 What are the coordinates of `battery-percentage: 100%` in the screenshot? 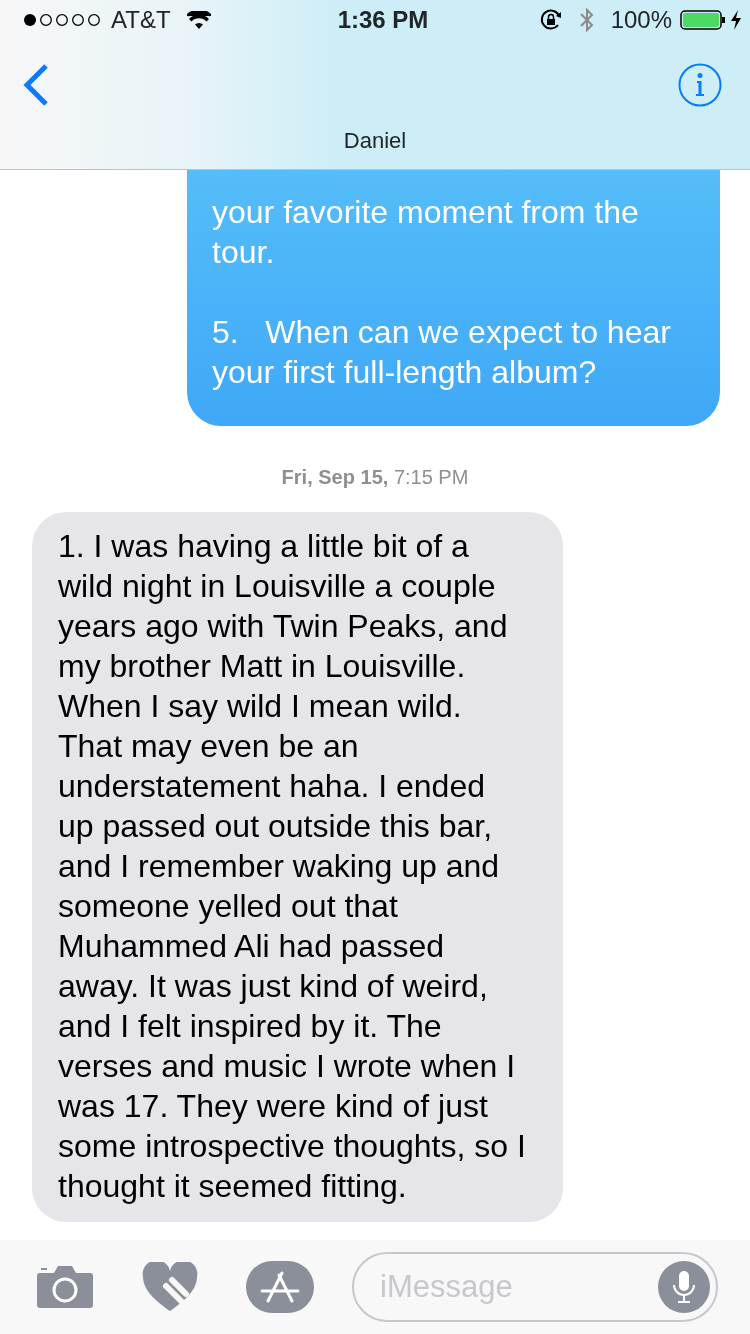 It's located at (641, 20).